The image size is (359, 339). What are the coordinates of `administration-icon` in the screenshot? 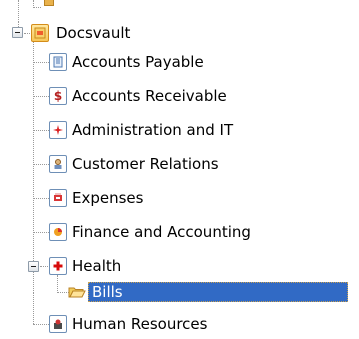 It's located at (58, 130).